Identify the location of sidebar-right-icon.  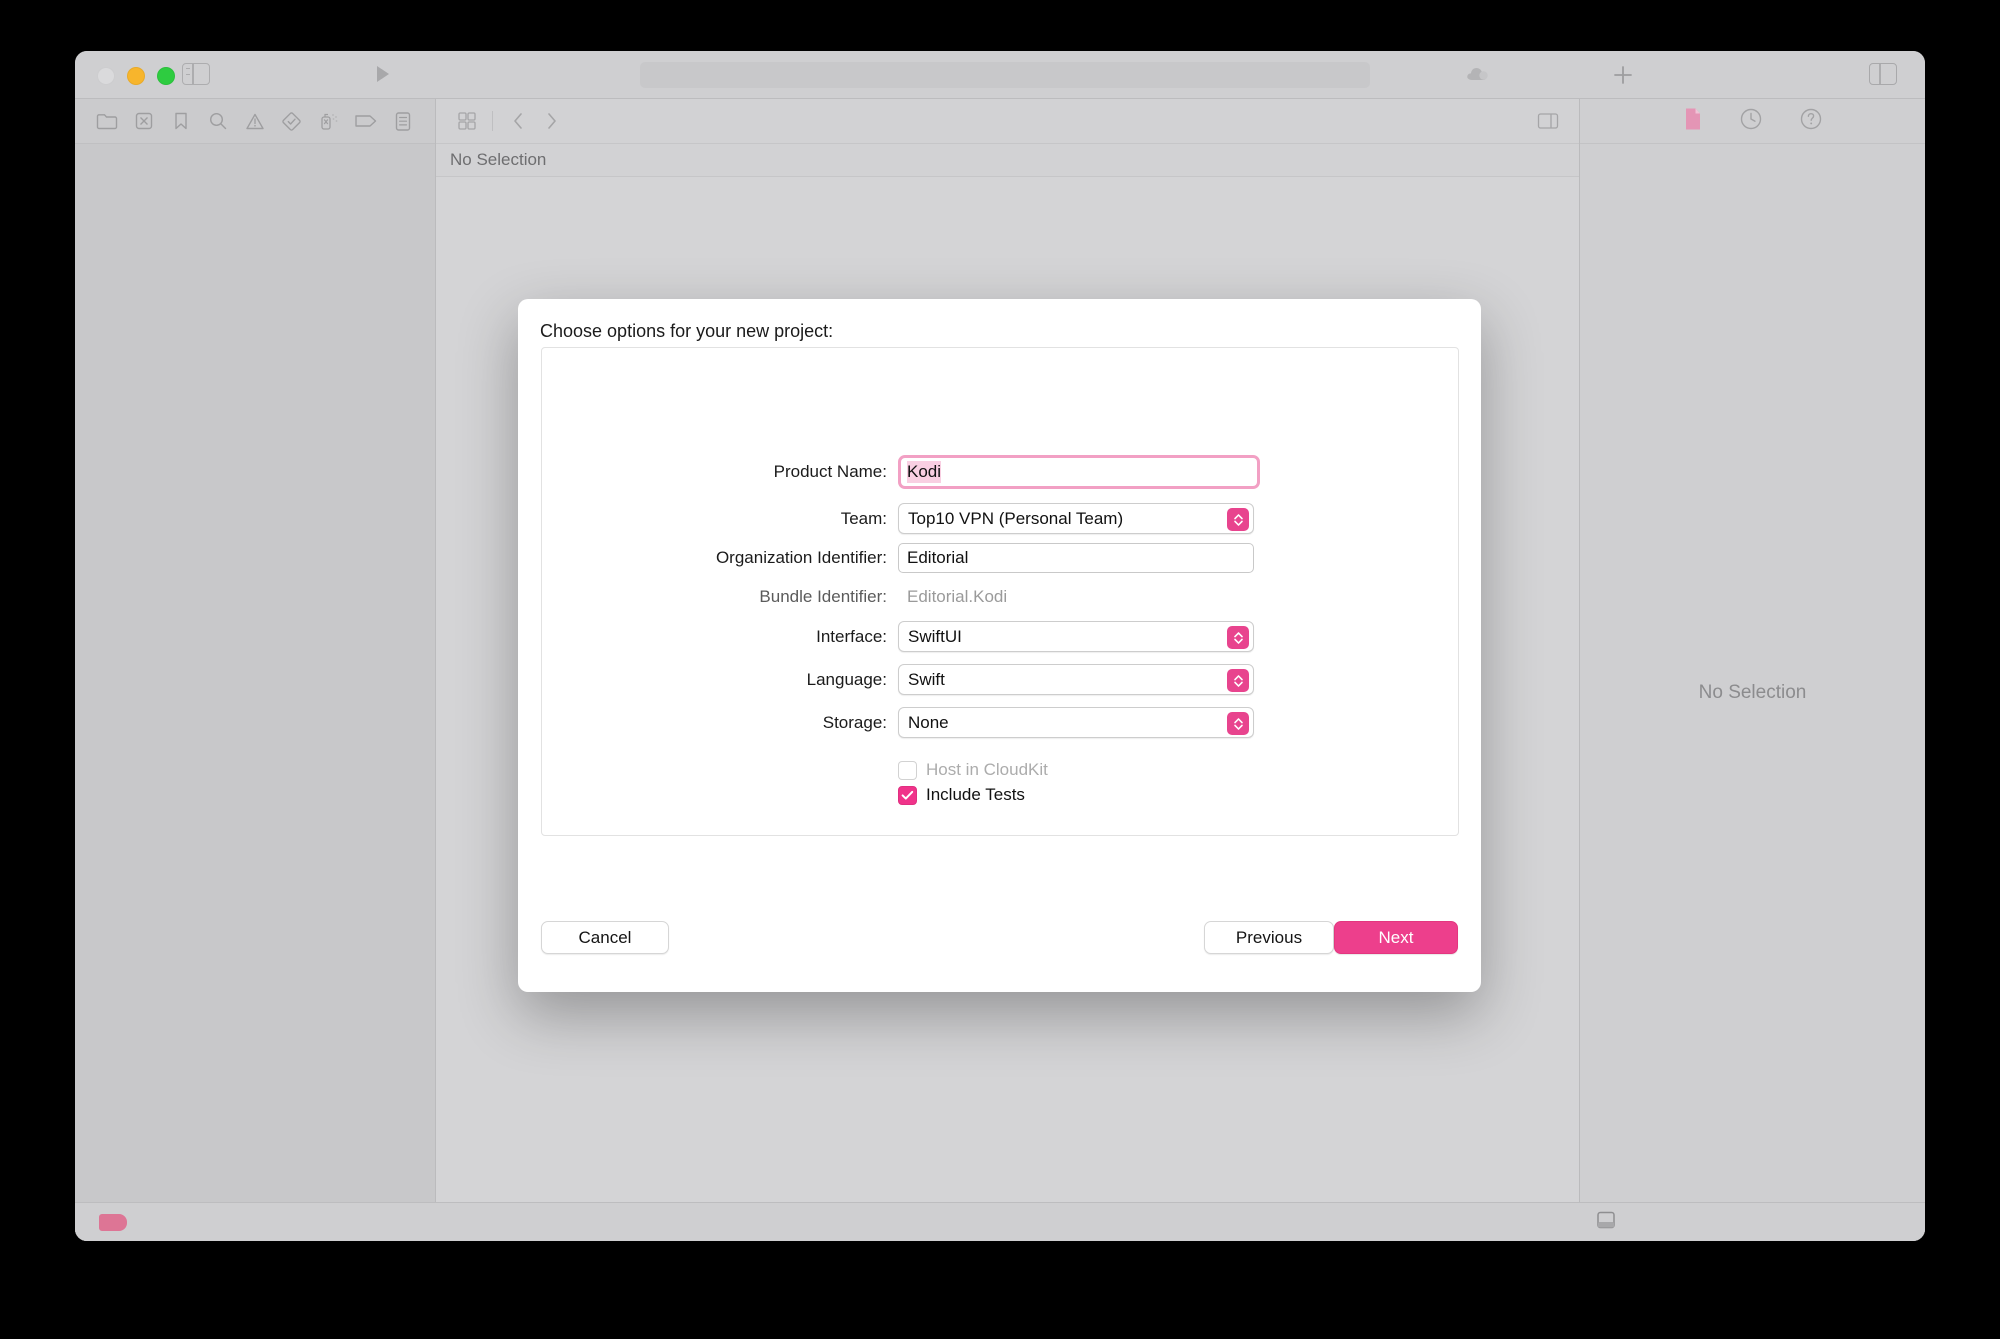
(1883, 74).